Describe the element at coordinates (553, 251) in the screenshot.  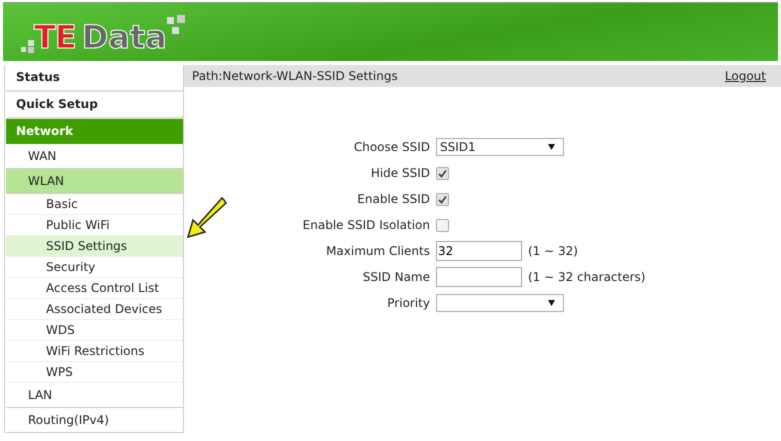
I see `range-hint: (1 ~ 32)` at that location.